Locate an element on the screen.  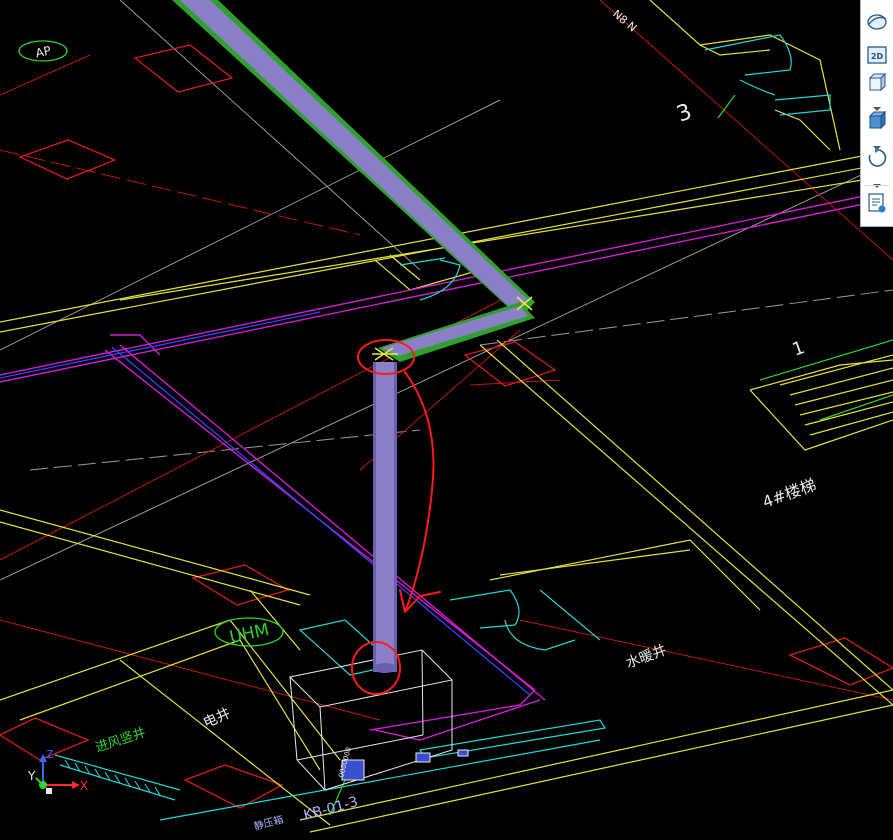
grid-bubble-uhm-label: UHM is located at coordinates (249, 634).